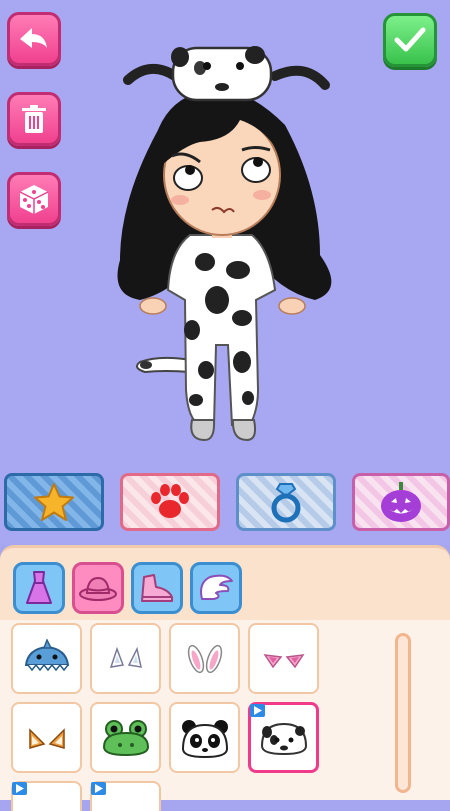 The width and height of the screenshot is (450, 811). I want to click on star-icon, so click(54, 502).